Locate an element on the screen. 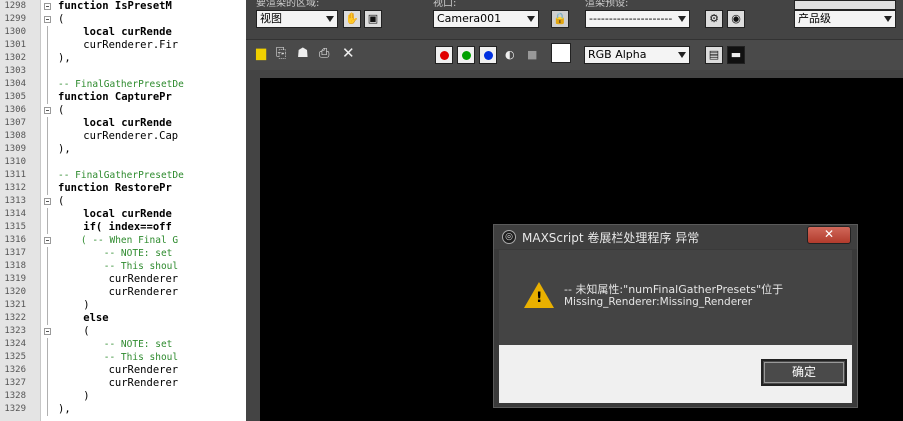 Image resolution: width=903 pixels, height=421 pixels. area-to-render-value: 视图 is located at coordinates (271, 18).